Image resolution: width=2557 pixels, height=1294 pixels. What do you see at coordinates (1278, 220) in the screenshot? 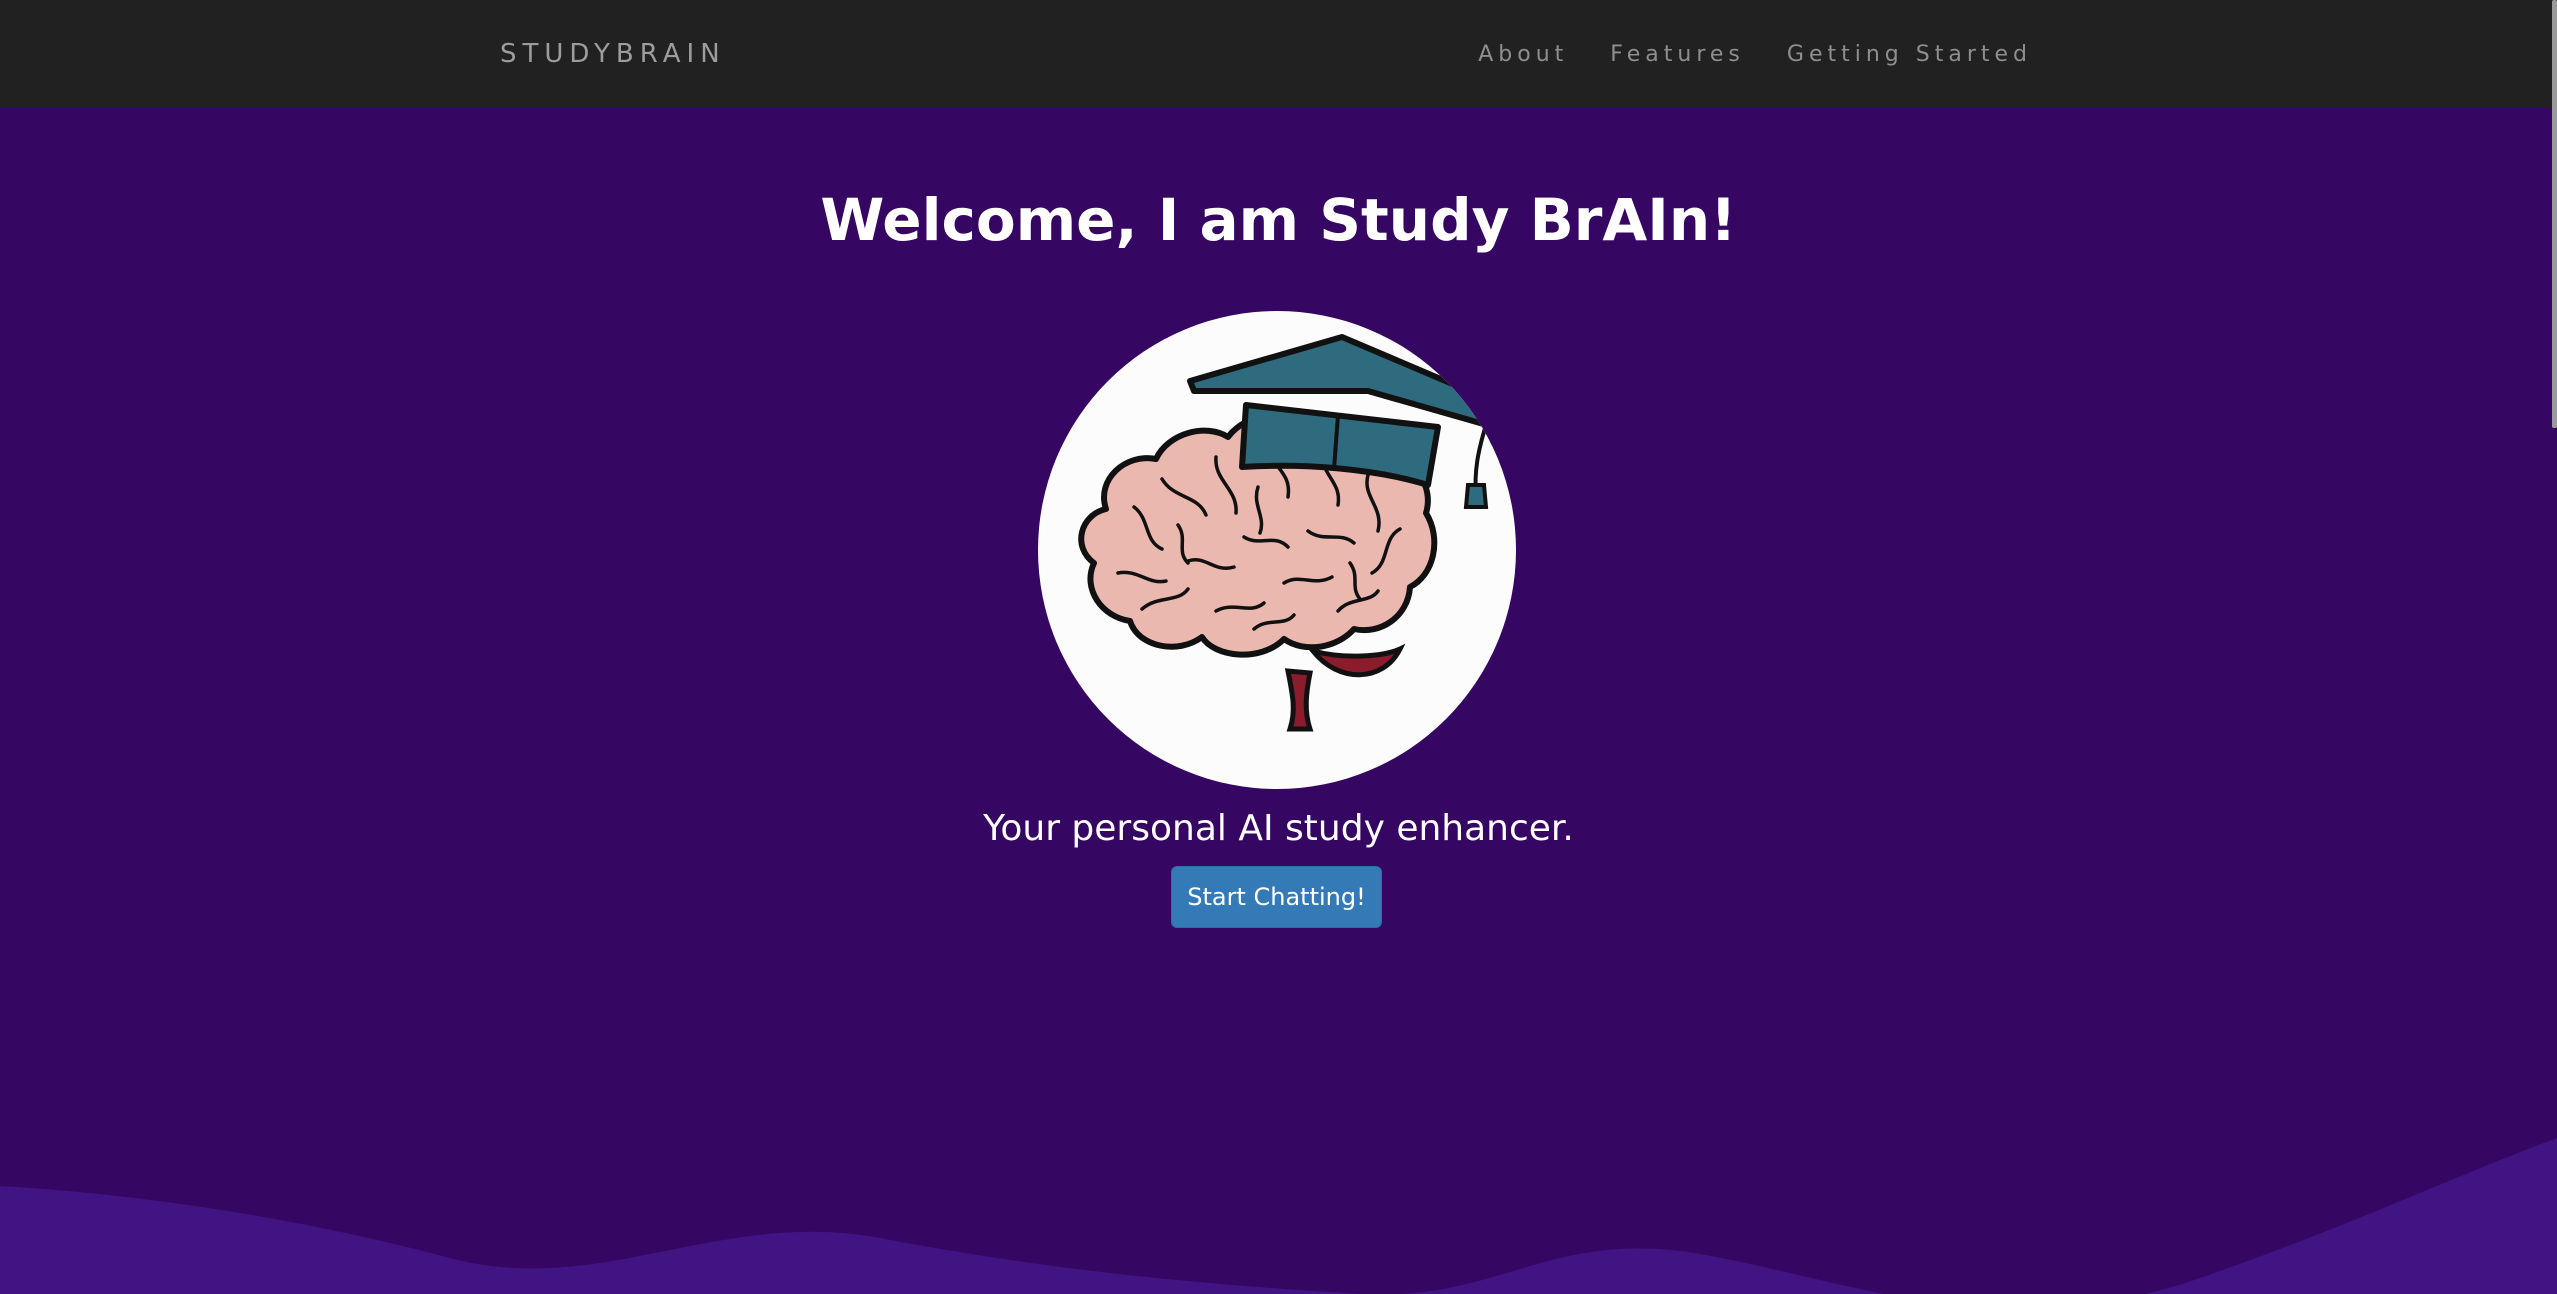
I see `page-title: Welcome, I am Study BrAIn!` at bounding box center [1278, 220].